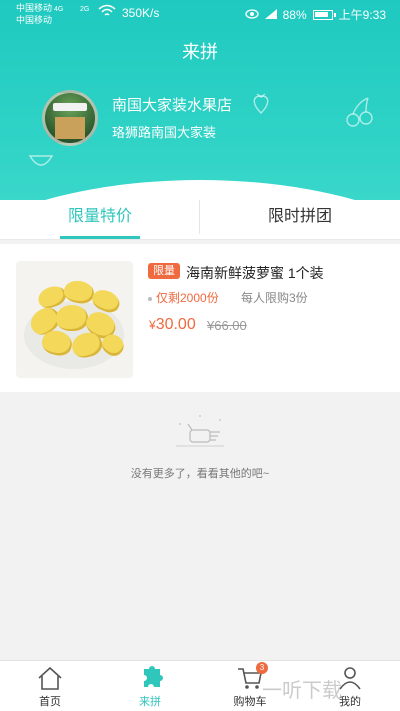 This screenshot has height=711, width=400. Describe the element at coordinates (360, 114) in the screenshot. I see `cherry-icon` at that location.